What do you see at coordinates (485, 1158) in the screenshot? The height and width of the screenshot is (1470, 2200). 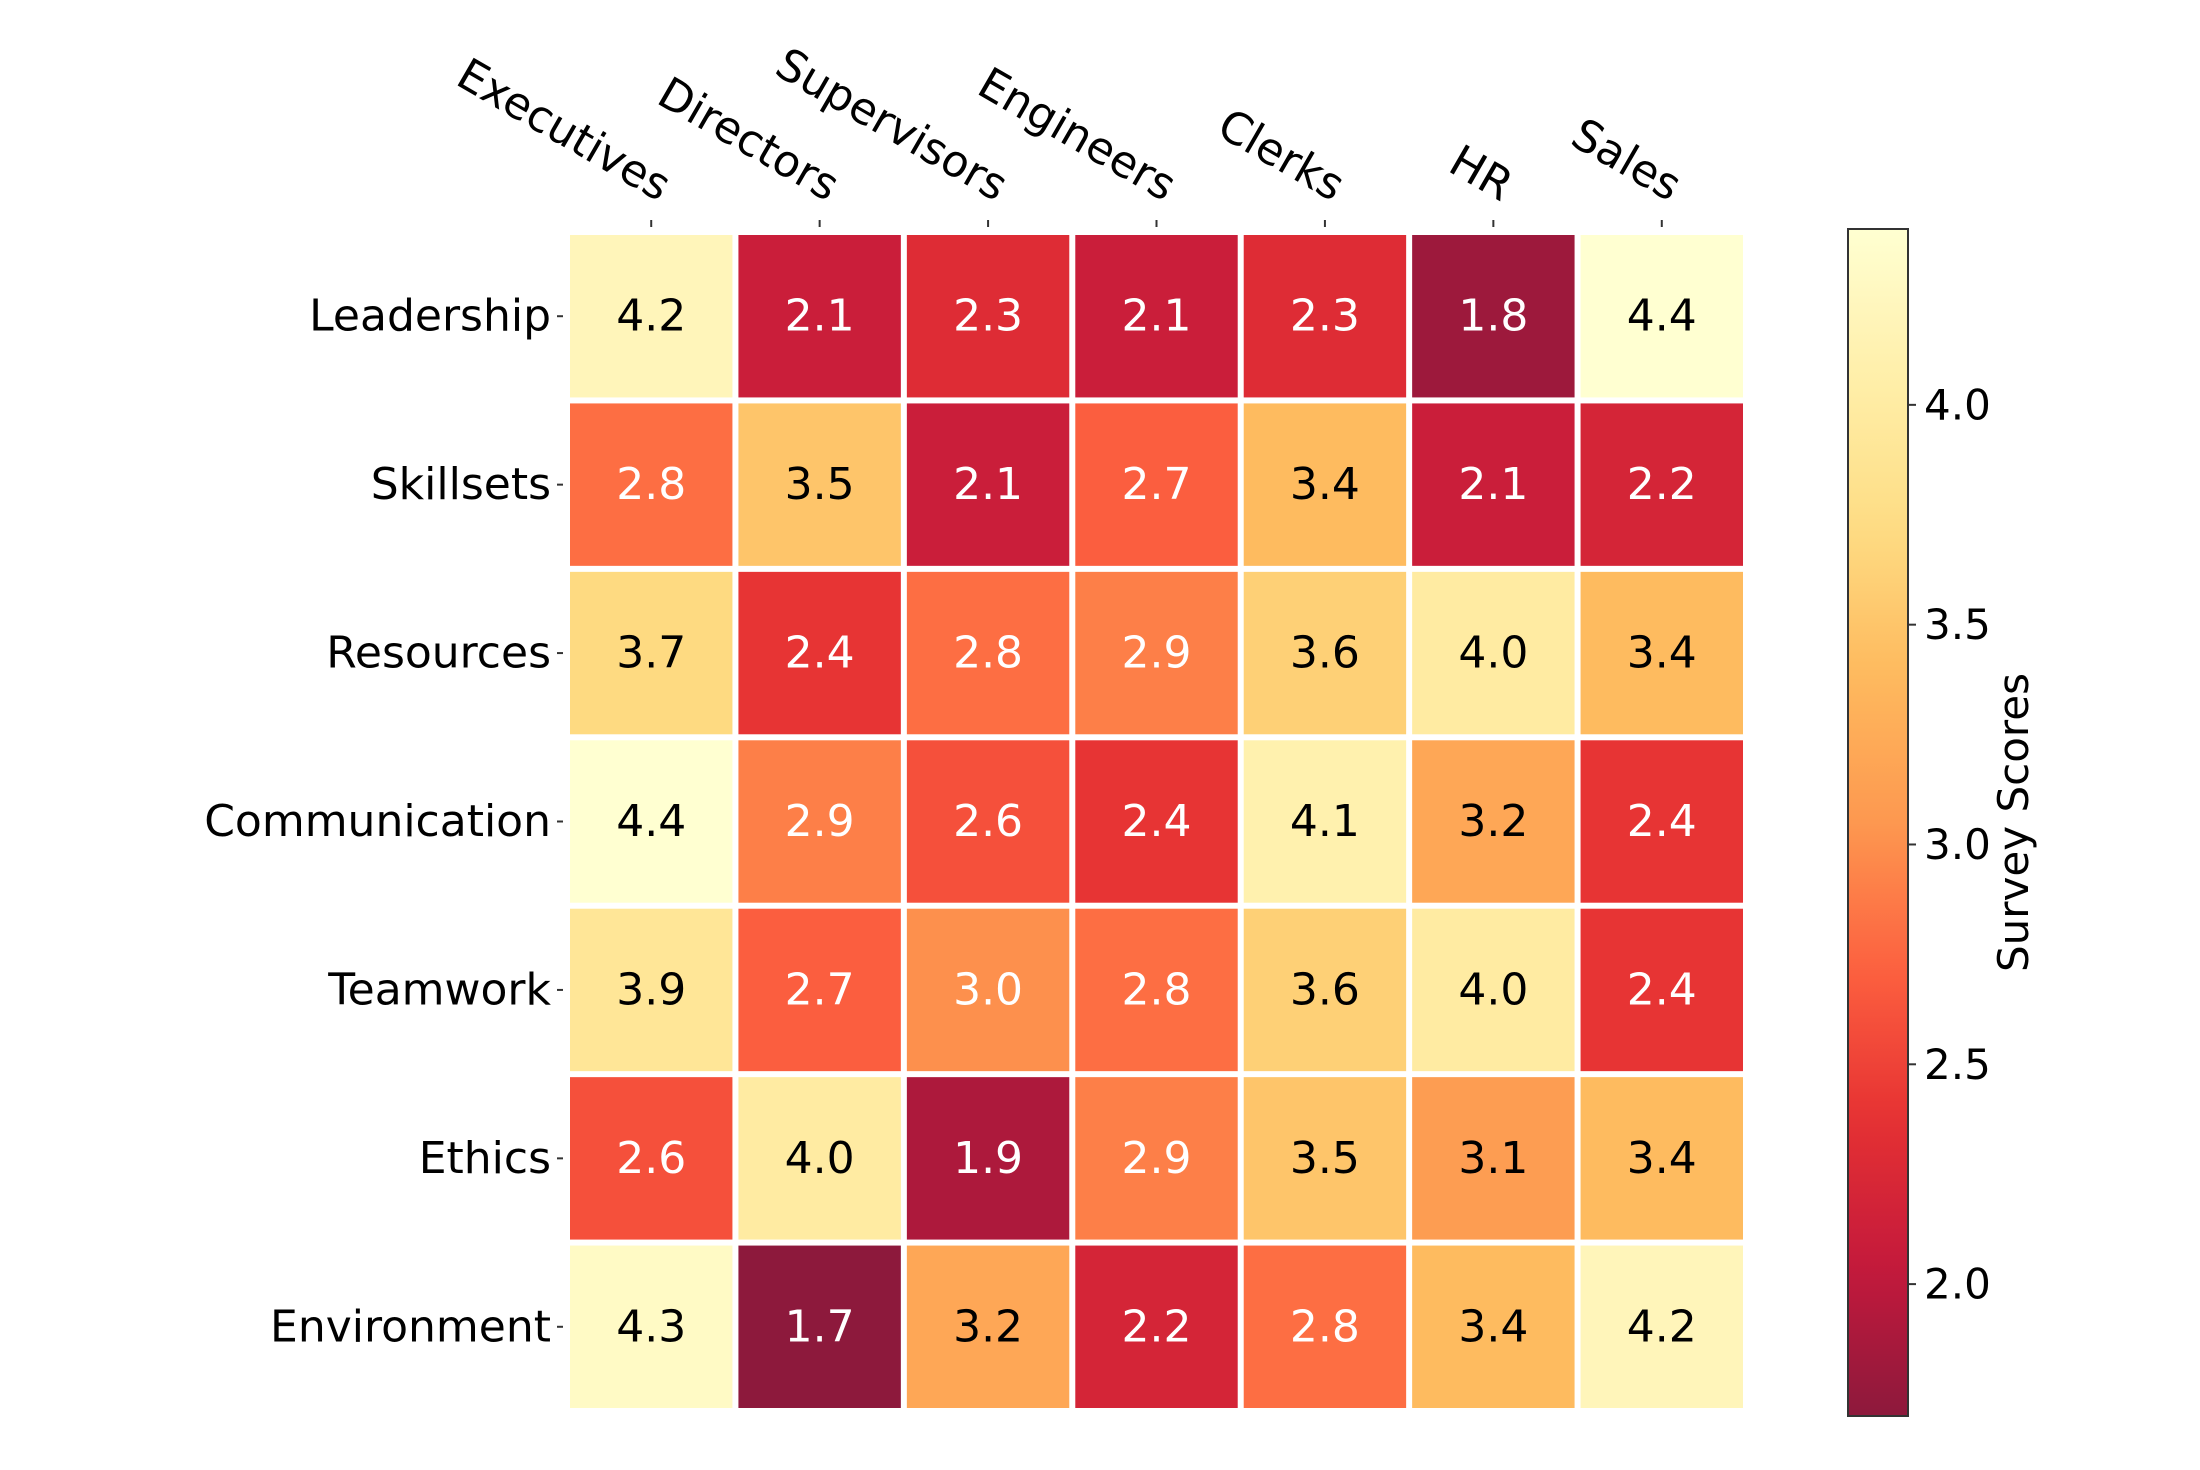 I see `y-tick-label: Ethics` at bounding box center [485, 1158].